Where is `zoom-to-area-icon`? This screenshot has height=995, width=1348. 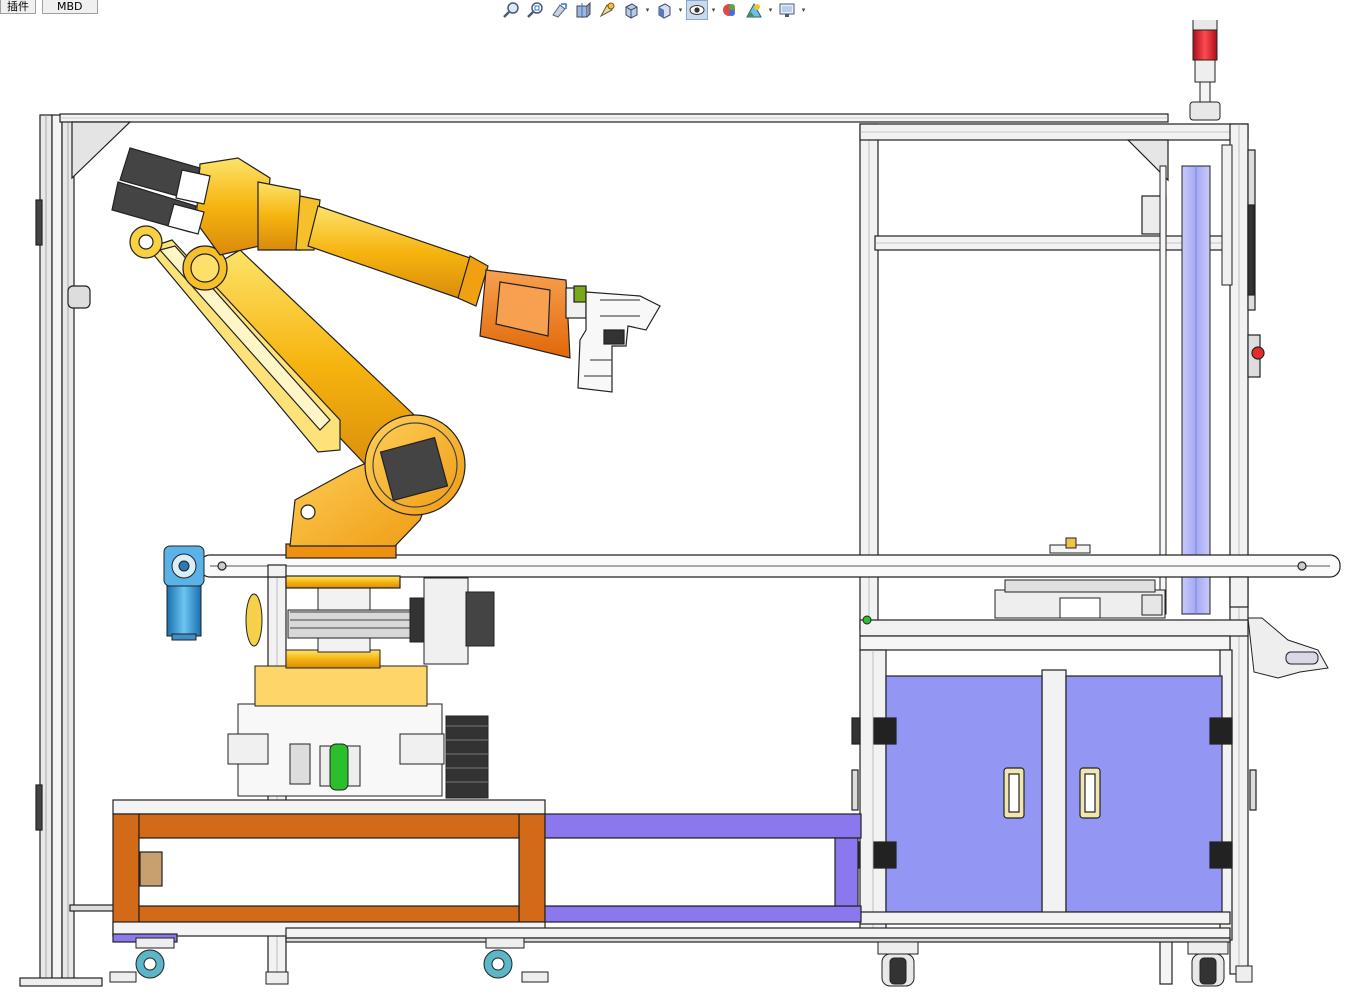
zoom-to-area-icon is located at coordinates (535, 10).